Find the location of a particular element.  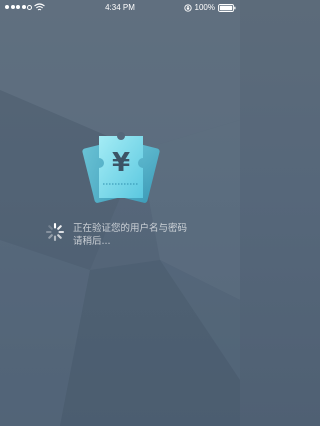

yen-ticket-icon: ¥ is located at coordinates (121, 167).